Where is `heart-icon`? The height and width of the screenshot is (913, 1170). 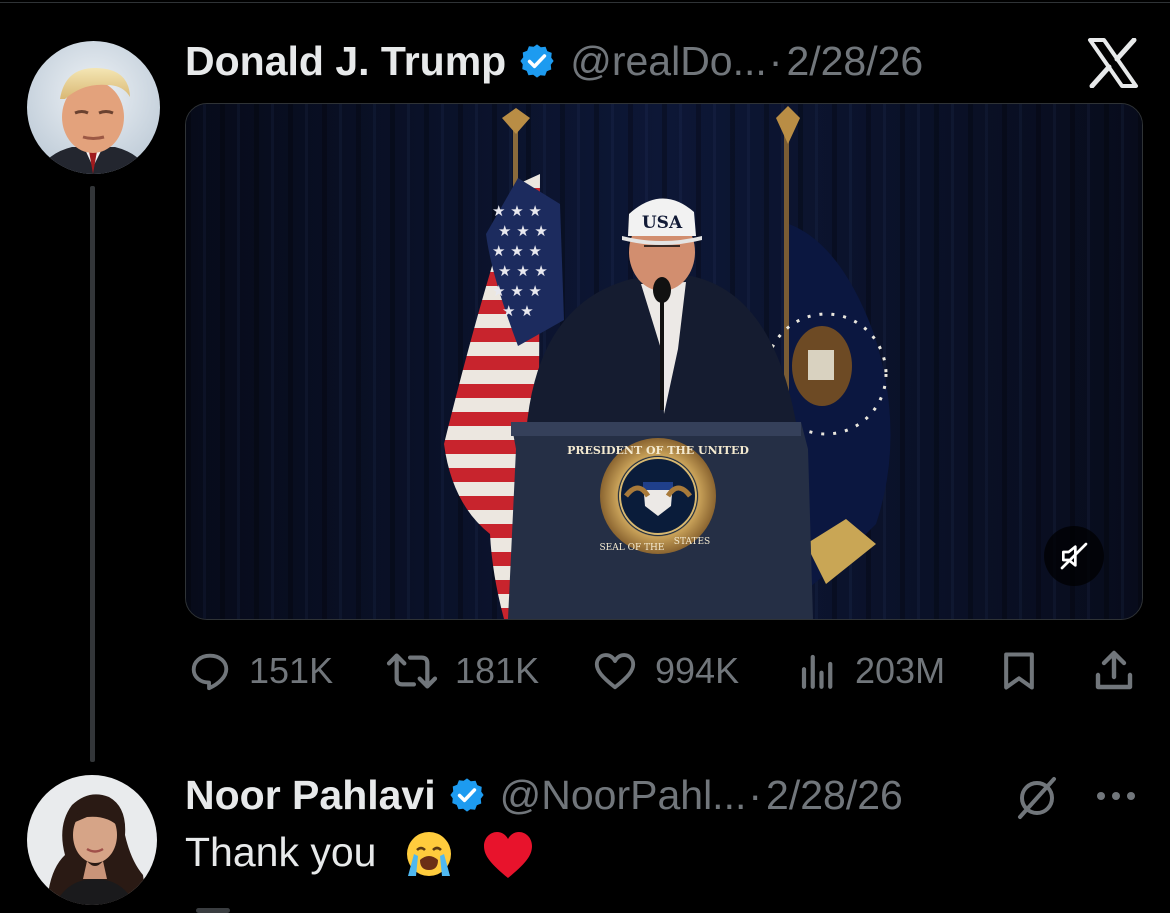
heart-icon is located at coordinates (615, 671).